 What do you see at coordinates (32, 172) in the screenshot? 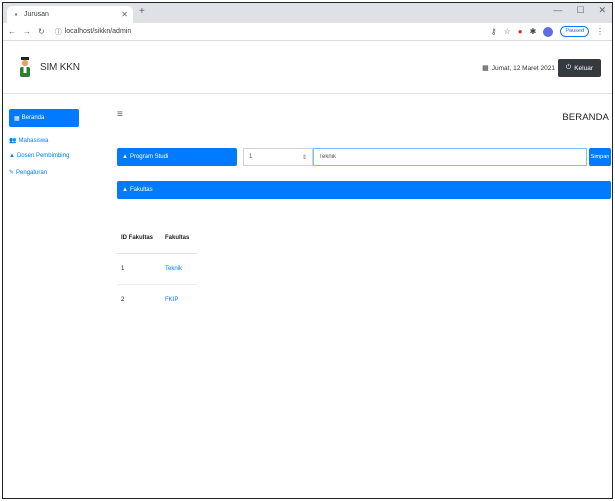
I see `sidebar-item-label: Pengaturan` at bounding box center [32, 172].